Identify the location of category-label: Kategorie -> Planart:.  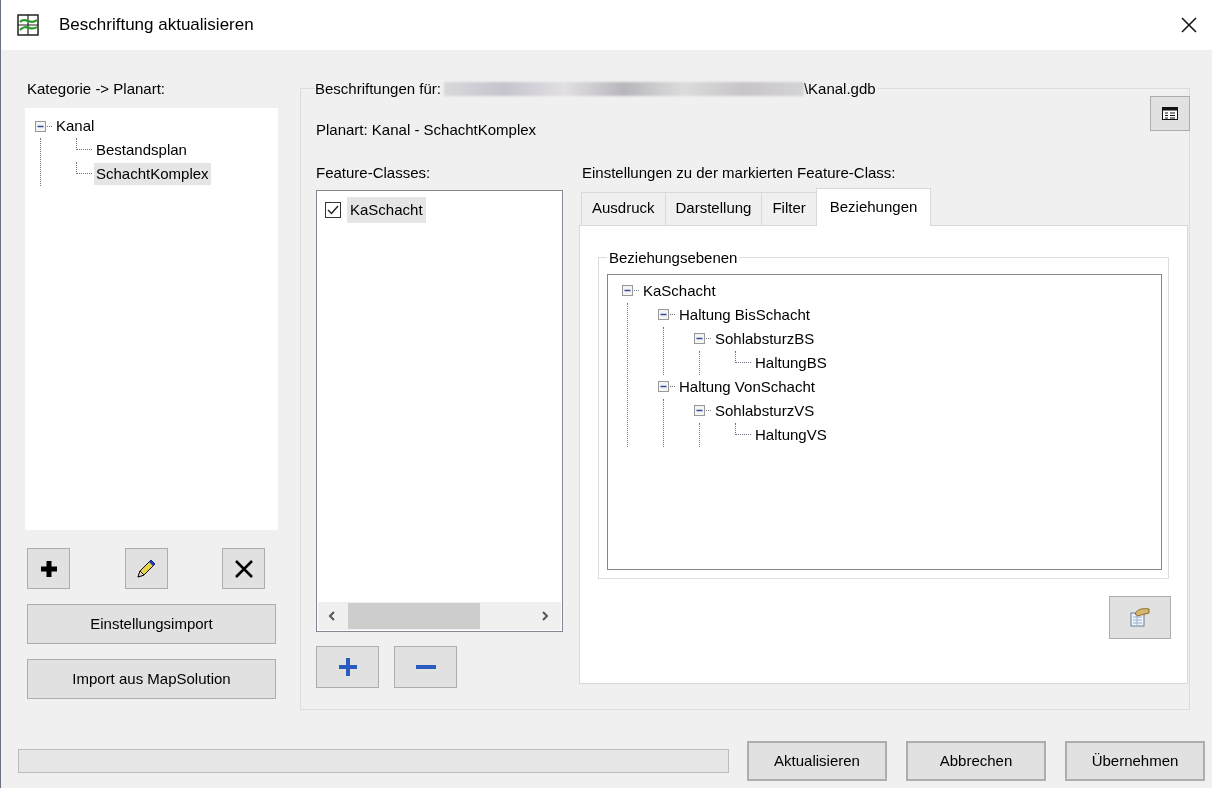
(96, 88).